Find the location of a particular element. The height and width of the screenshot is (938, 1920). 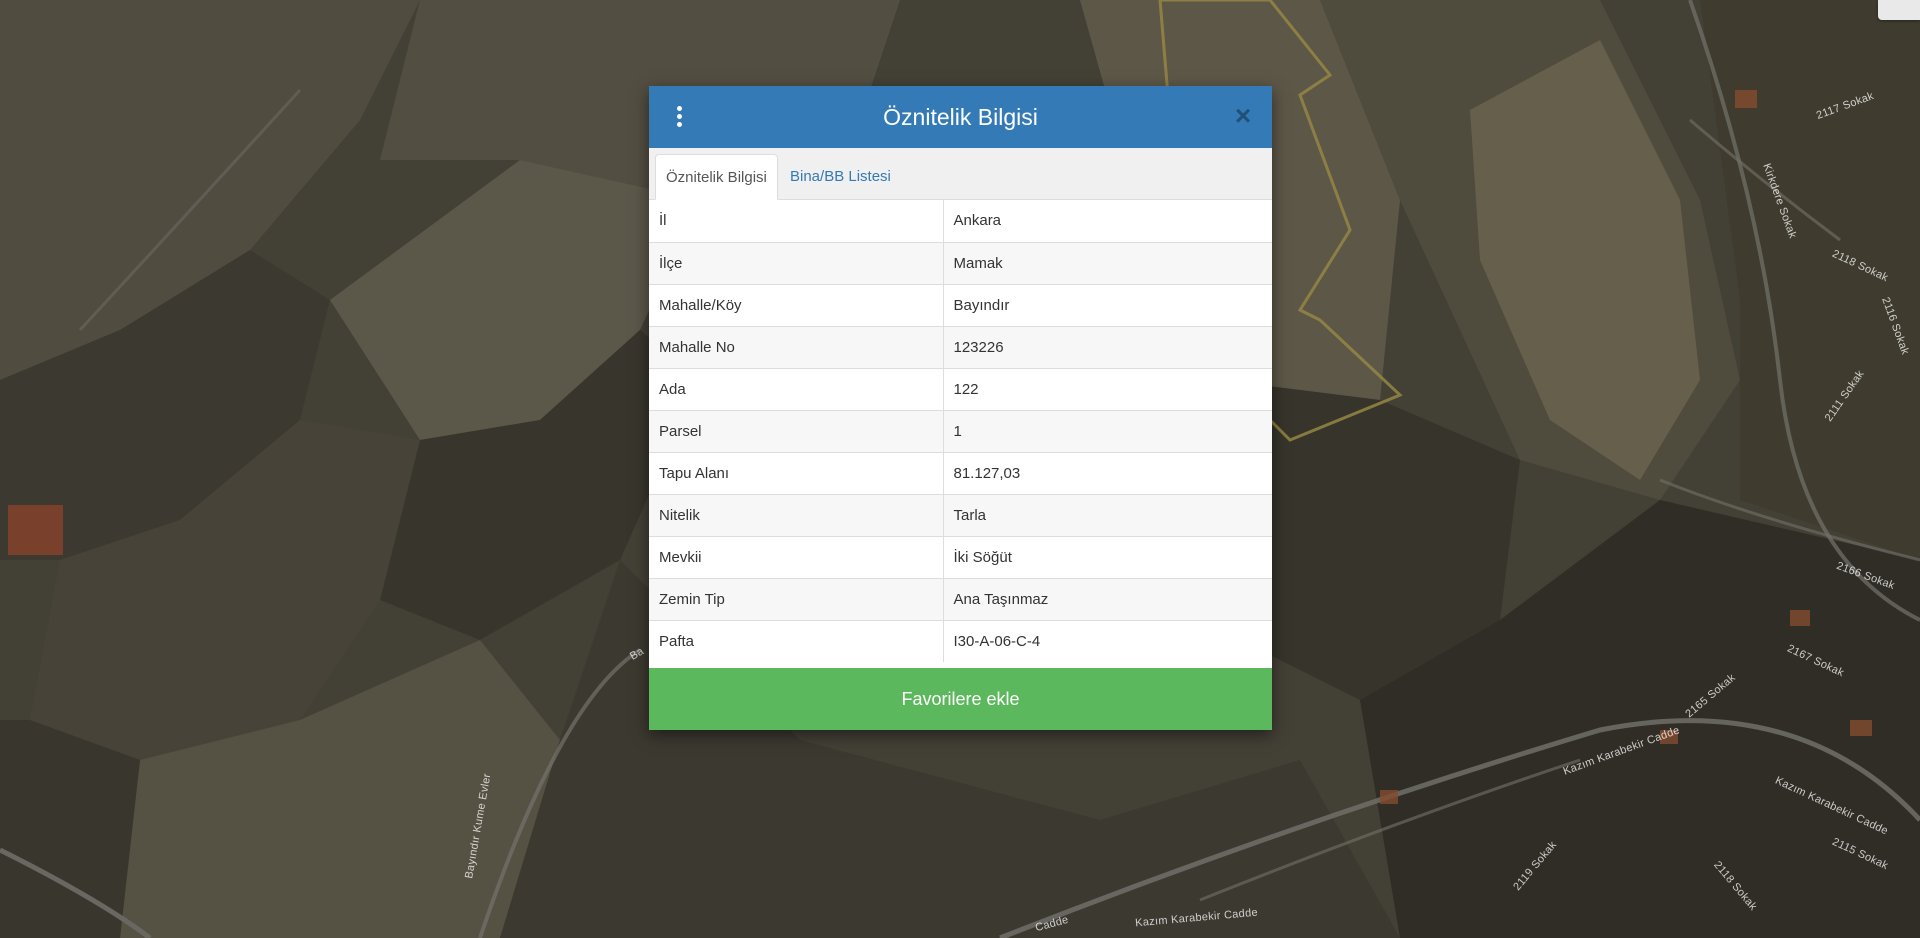

row-key: Mahalle No is located at coordinates (796, 346).